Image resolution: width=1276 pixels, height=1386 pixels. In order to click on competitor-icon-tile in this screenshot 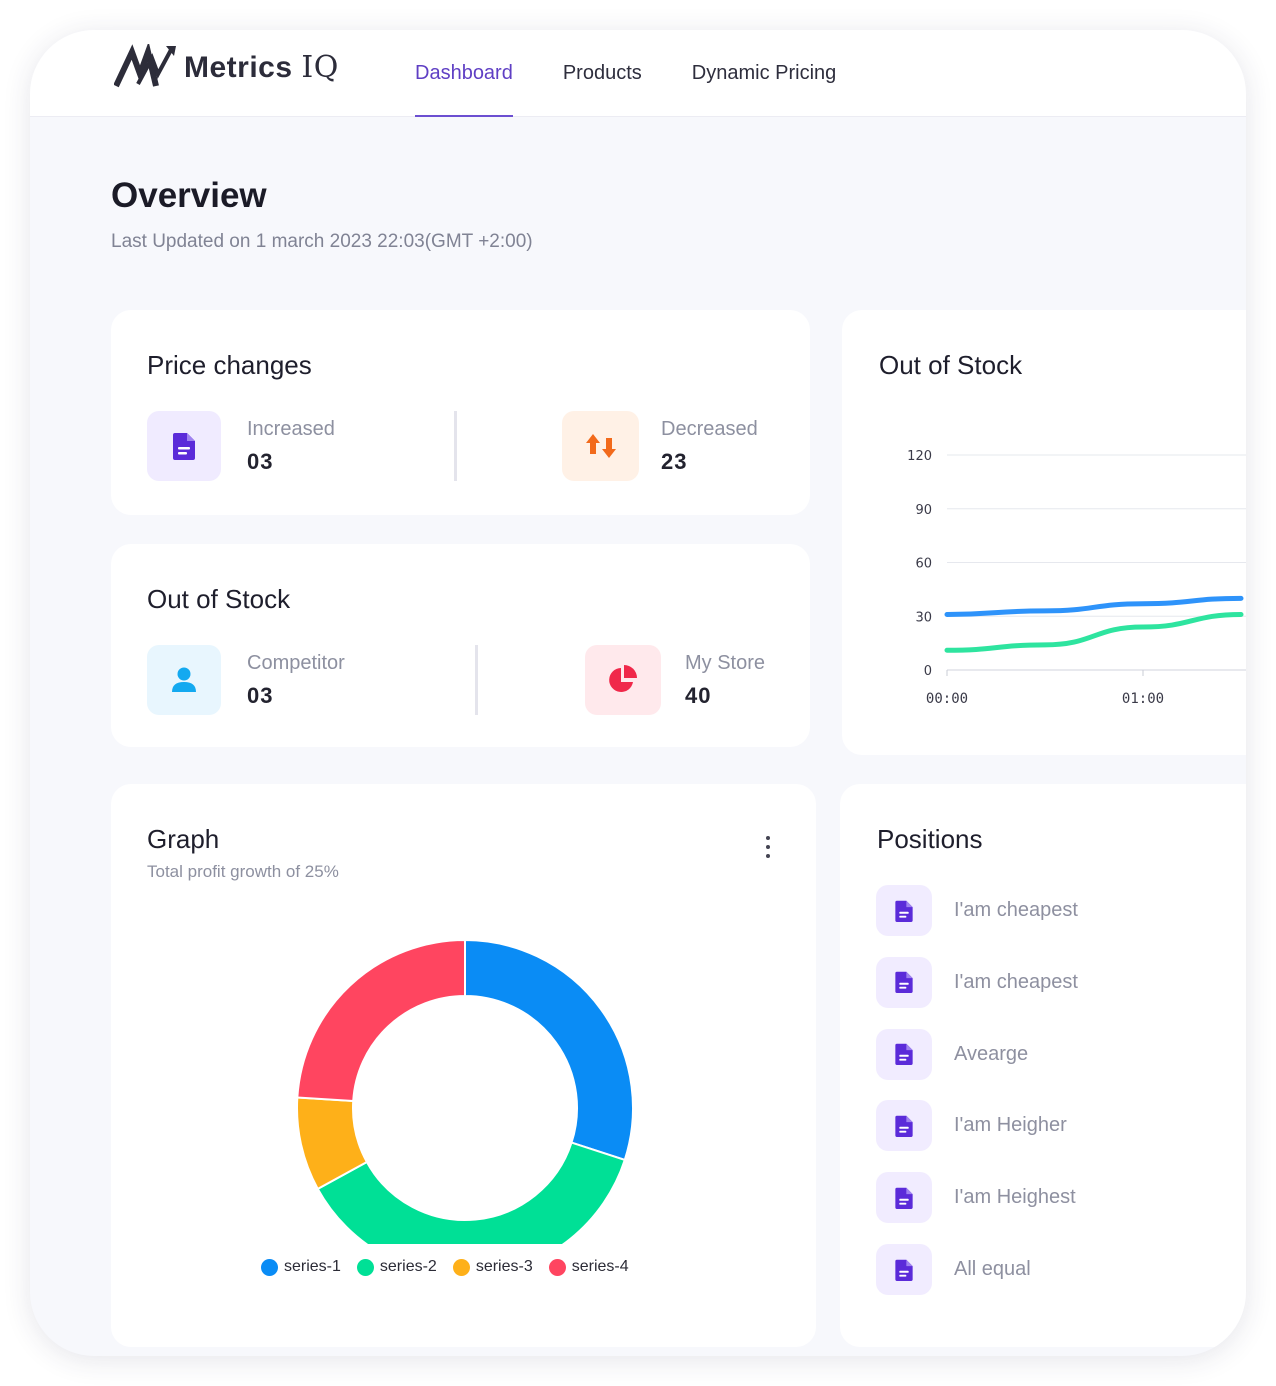, I will do `click(184, 680)`.